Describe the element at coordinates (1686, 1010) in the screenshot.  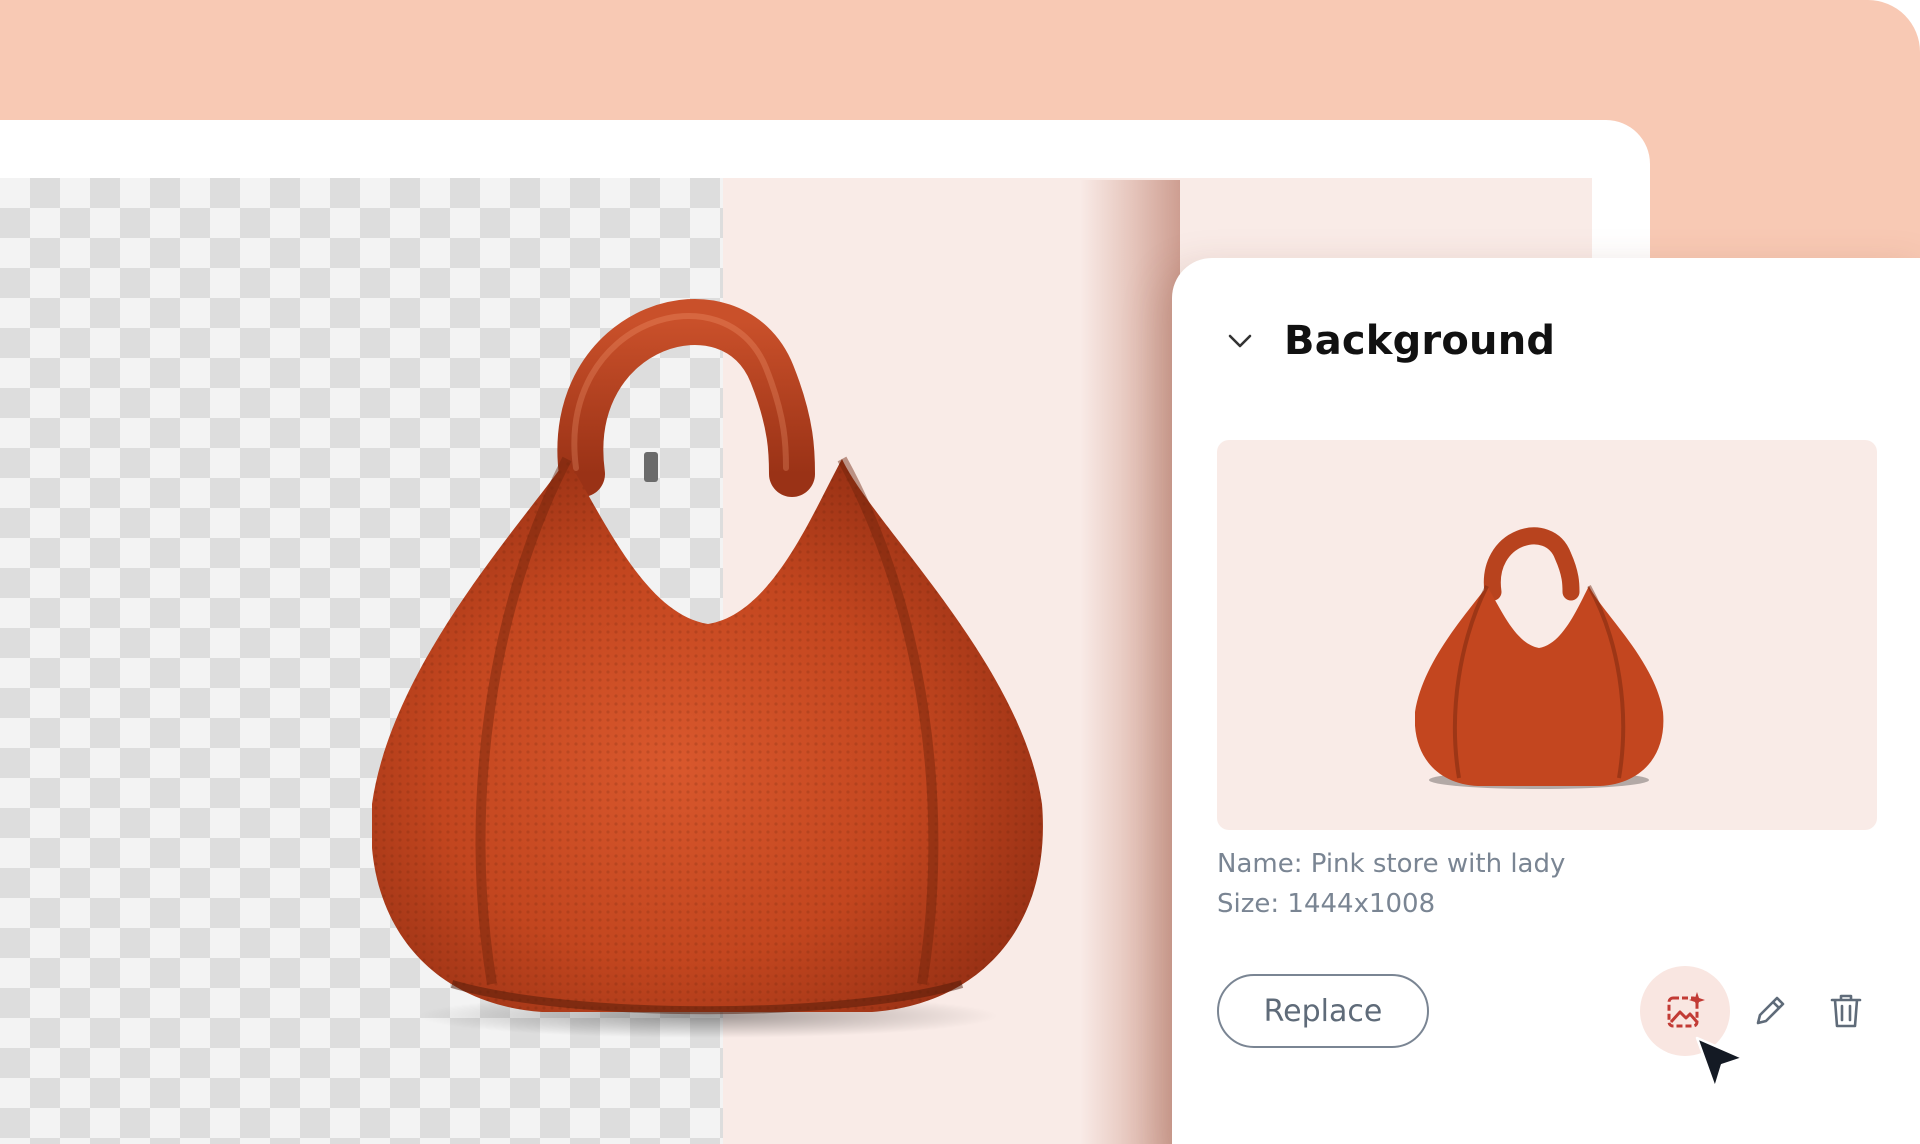
I see `ai-image-icon` at that location.